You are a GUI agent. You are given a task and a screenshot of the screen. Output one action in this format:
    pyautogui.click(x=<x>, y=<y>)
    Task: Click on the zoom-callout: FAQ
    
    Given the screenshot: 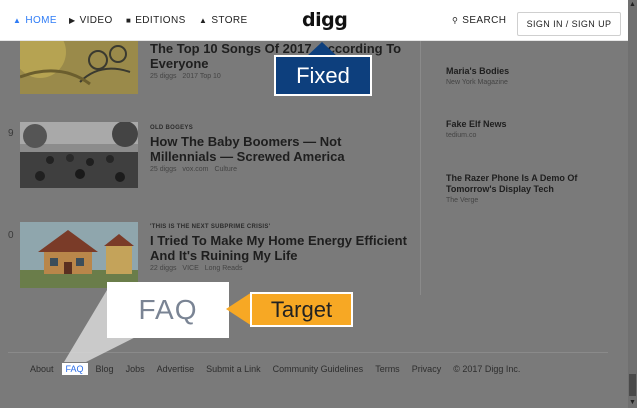 What is the action you would take?
    pyautogui.click(x=168, y=310)
    